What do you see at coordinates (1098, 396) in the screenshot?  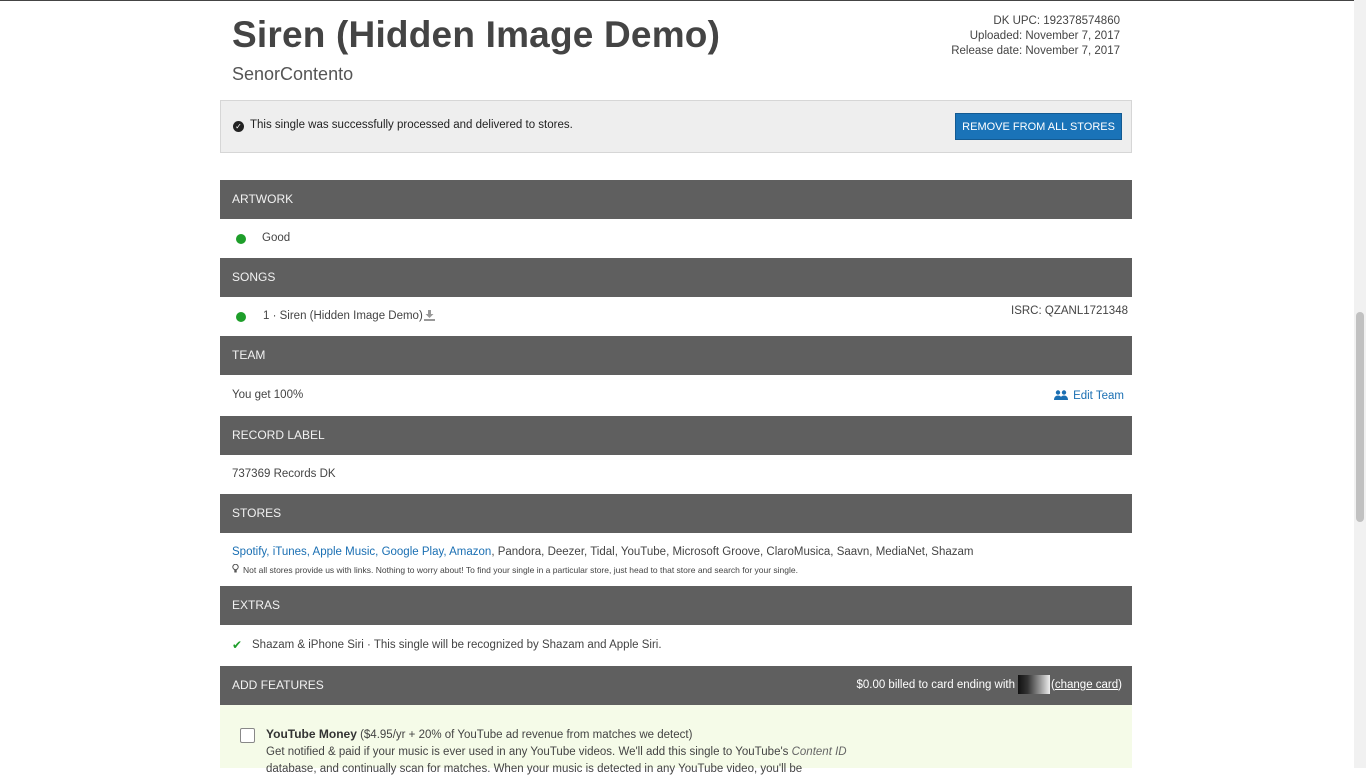 I see `edit-team-label: Edit Team` at bounding box center [1098, 396].